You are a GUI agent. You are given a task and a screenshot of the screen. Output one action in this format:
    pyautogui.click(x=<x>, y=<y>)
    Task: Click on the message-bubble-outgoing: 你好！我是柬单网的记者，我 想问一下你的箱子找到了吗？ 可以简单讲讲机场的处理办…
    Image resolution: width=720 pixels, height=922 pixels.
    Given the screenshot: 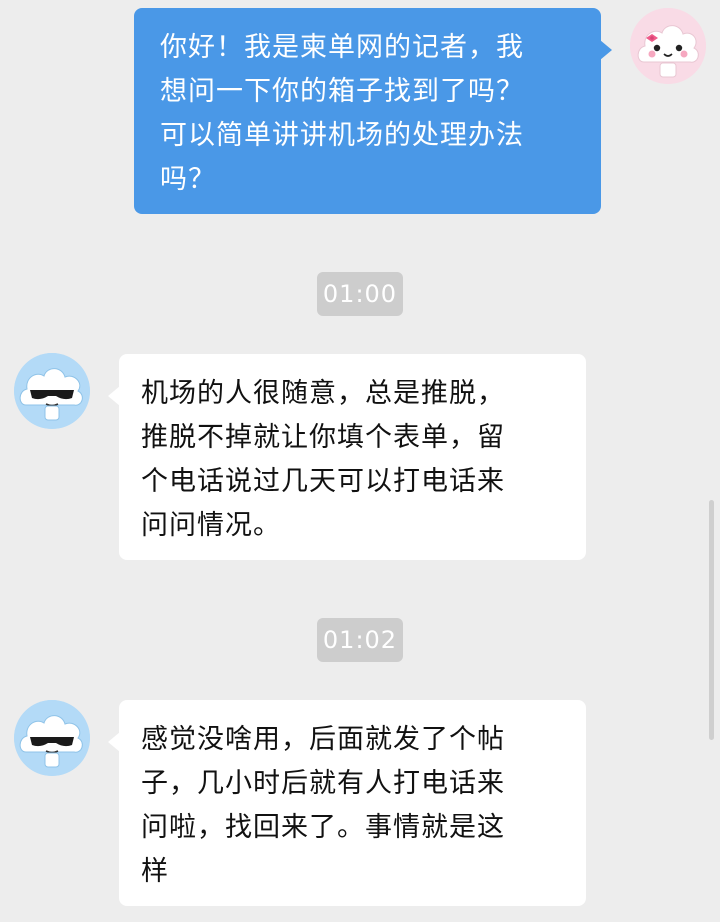 What is the action you would take?
    pyautogui.click(x=373, y=111)
    